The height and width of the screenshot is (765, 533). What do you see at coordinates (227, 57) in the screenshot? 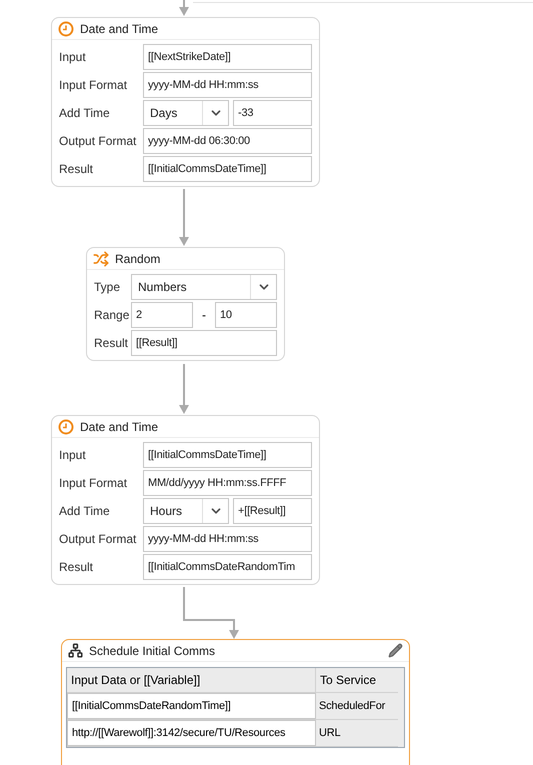
I see `text-field: [[NextStrikeDate]]` at bounding box center [227, 57].